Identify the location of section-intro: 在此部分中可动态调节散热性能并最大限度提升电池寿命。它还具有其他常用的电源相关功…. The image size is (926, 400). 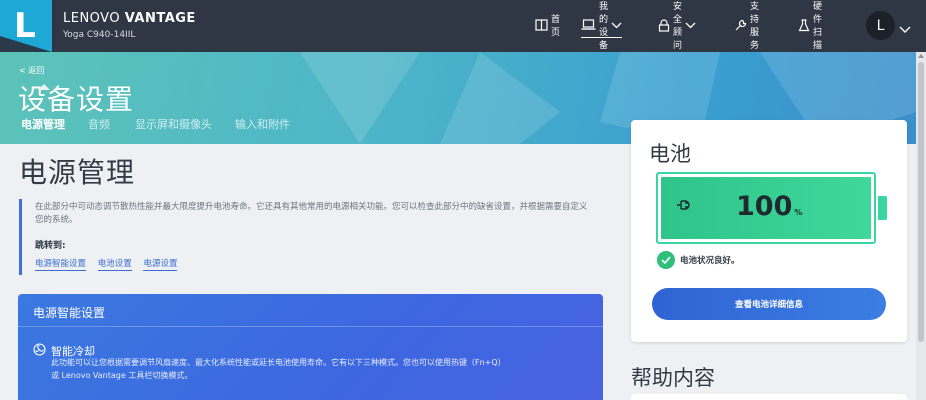
(308, 237).